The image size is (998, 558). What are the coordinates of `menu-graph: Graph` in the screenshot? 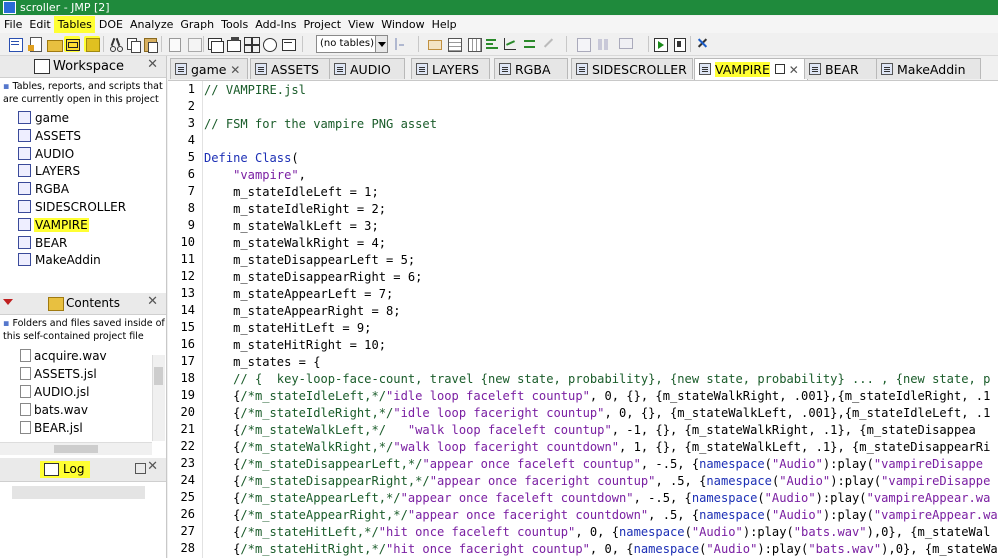 It's located at (196, 24).